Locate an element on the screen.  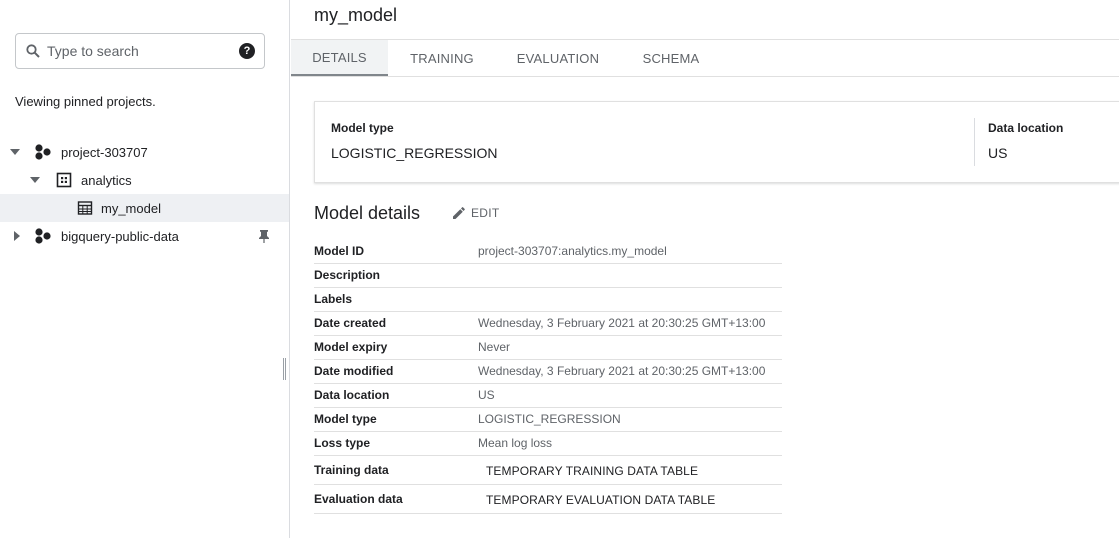
dataset-icon is located at coordinates (64, 180).